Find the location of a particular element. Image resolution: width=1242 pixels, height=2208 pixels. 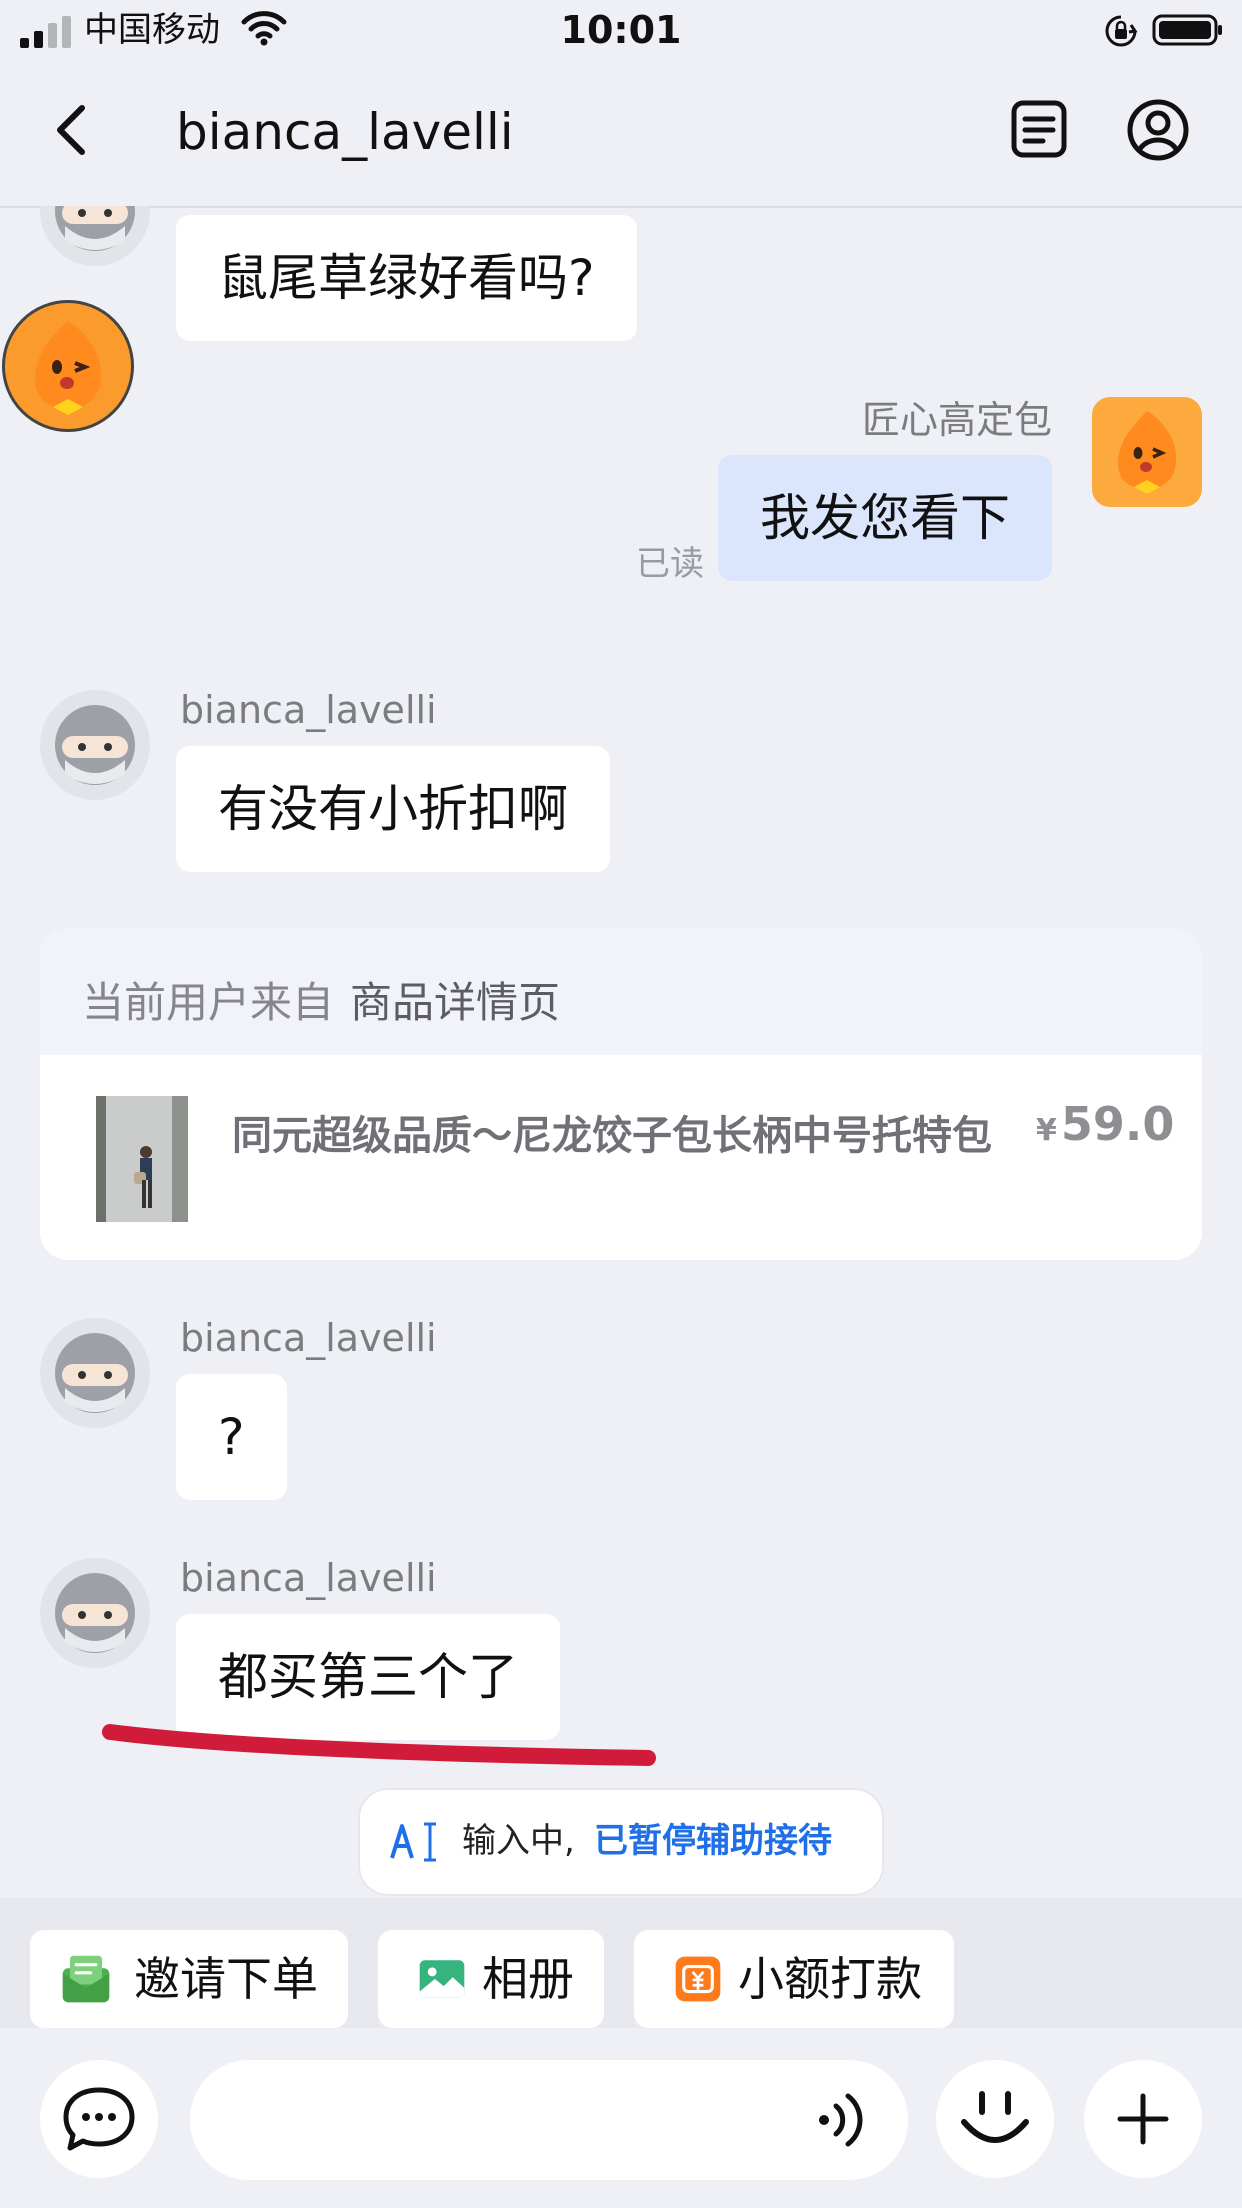

profile-icon is located at coordinates (1158, 130).